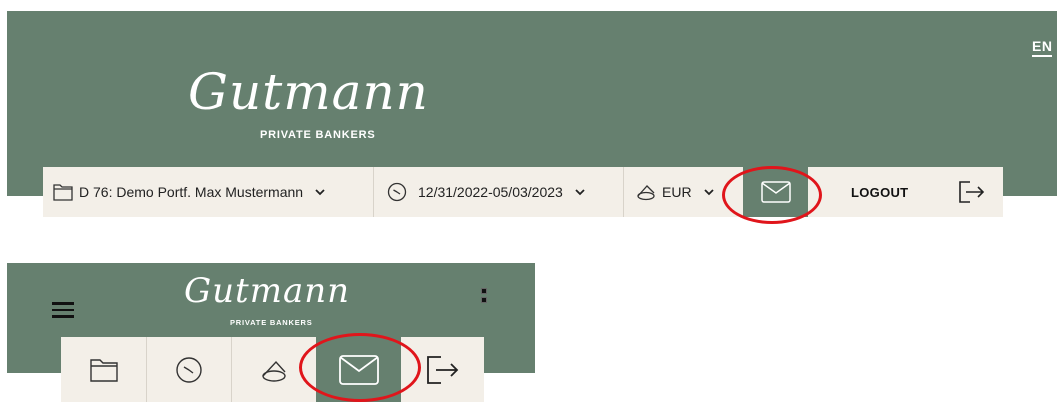 The width and height of the screenshot is (1057, 402). I want to click on portfolio-selector: D 76: Demo Portf. Max Mustermann, so click(210, 192).